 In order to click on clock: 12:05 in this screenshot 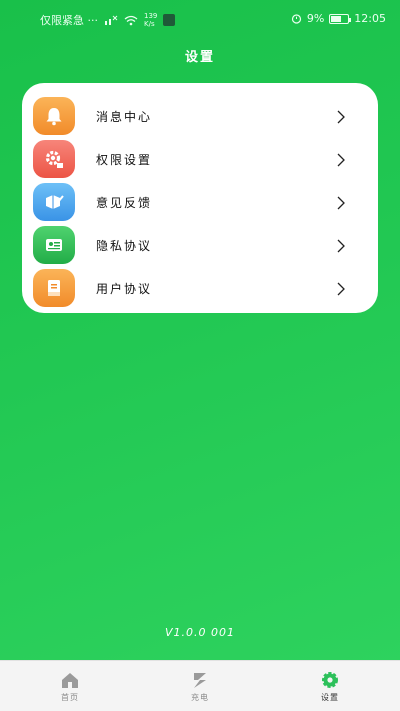, I will do `click(370, 18)`.